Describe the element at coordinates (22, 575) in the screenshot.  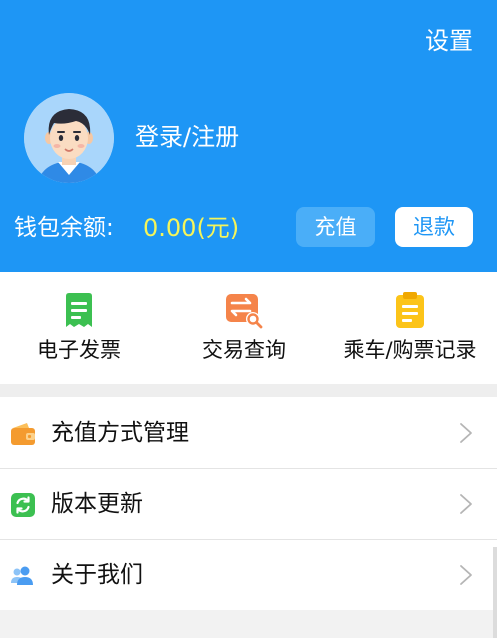
I see `users-icon` at that location.